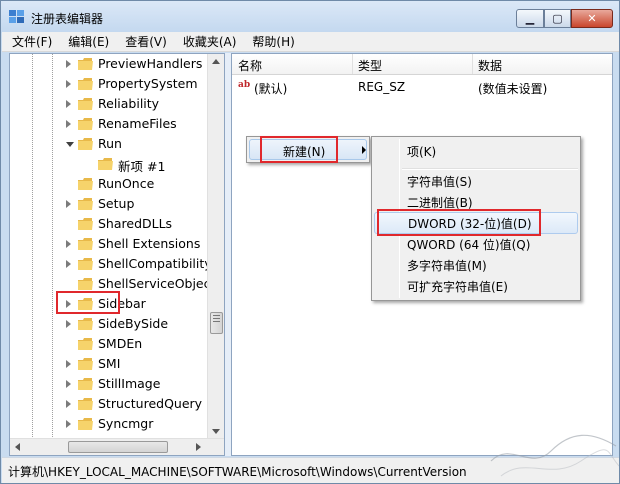  What do you see at coordinates (109, 144) in the screenshot?
I see `tree-item: Run` at bounding box center [109, 144].